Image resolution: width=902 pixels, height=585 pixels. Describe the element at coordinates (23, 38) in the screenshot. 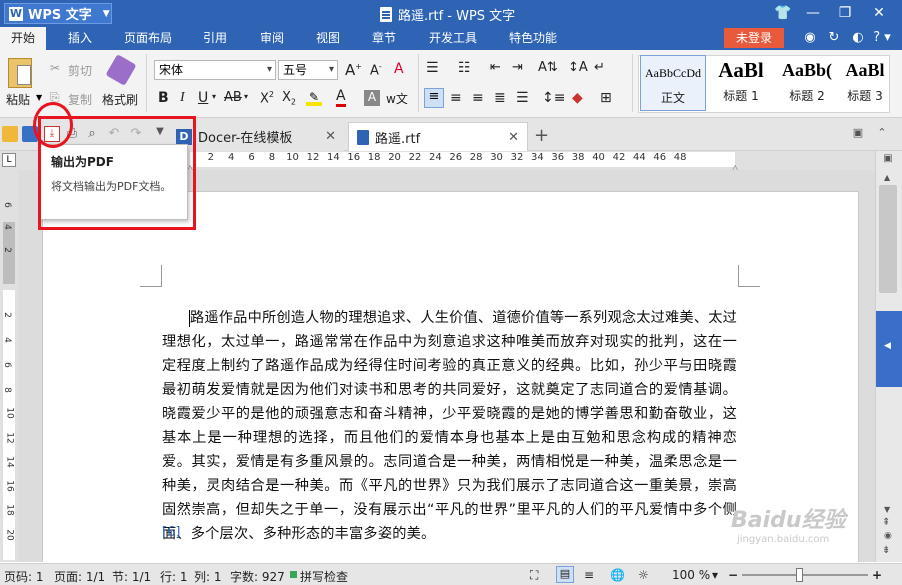

I see `tab-start: 开始` at that location.